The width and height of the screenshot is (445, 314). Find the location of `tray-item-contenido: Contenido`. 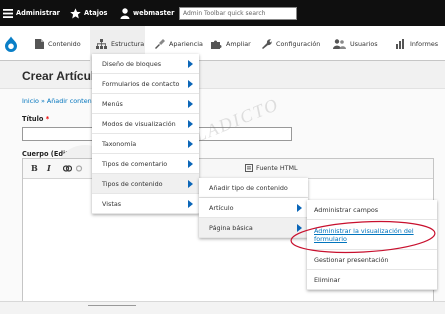

tray-item-contenido: Contenido is located at coordinates (58, 43).